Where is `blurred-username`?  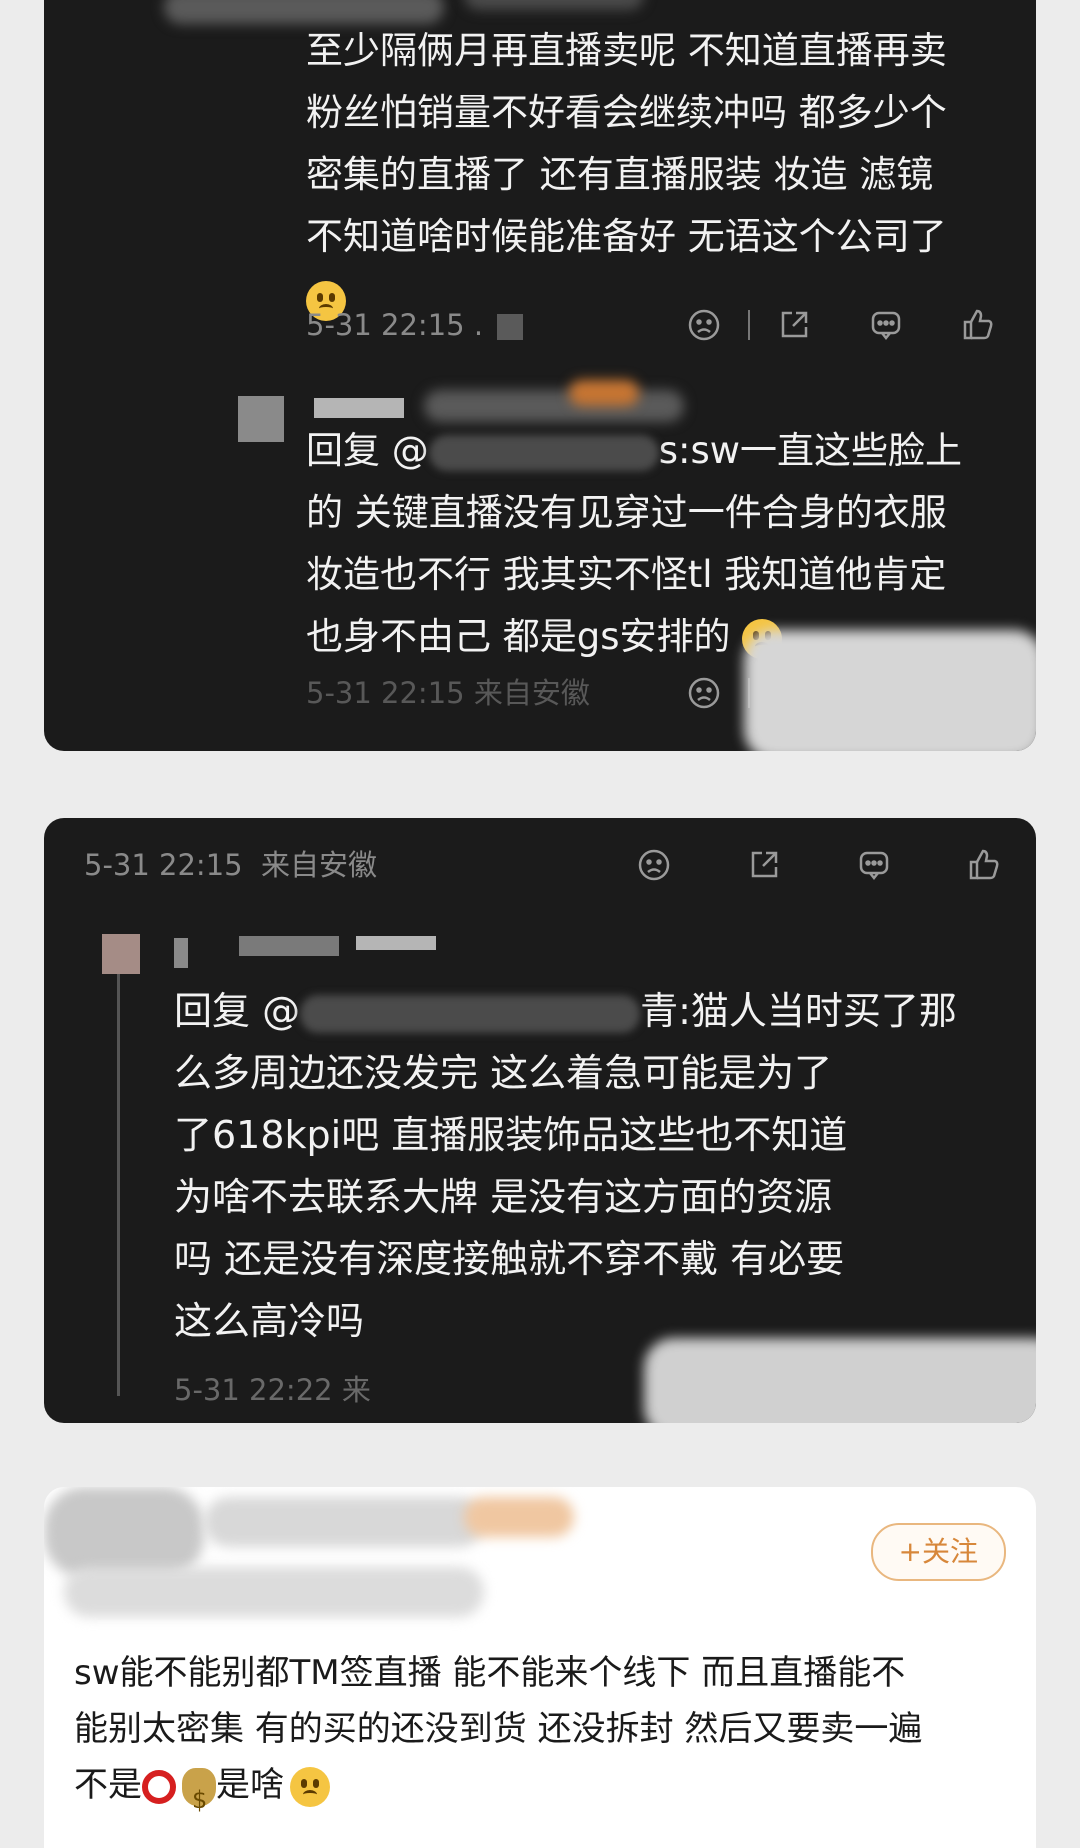
blurred-username is located at coordinates (344, 1522).